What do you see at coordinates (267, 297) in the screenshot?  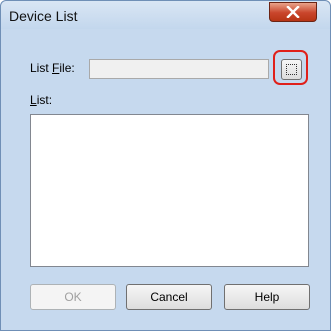 I see `help-button: Help` at bounding box center [267, 297].